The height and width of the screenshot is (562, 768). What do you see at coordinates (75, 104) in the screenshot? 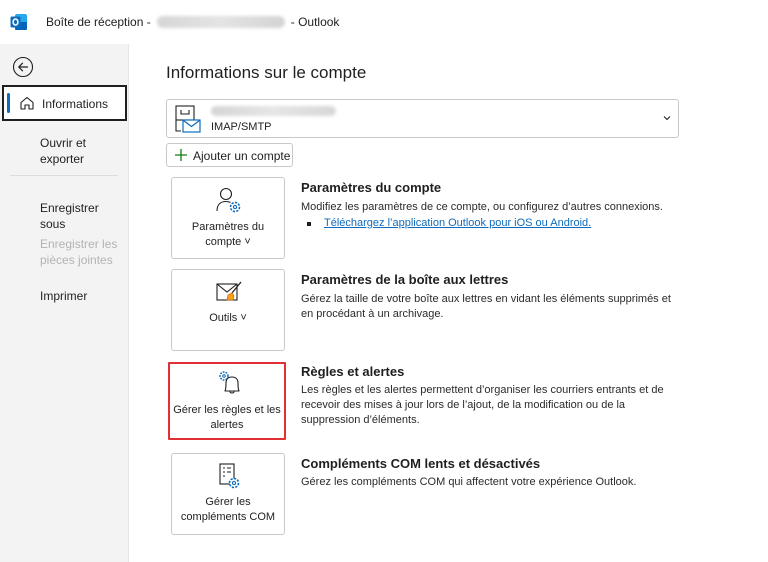
I see `sidebar-item-label: Informations` at bounding box center [75, 104].